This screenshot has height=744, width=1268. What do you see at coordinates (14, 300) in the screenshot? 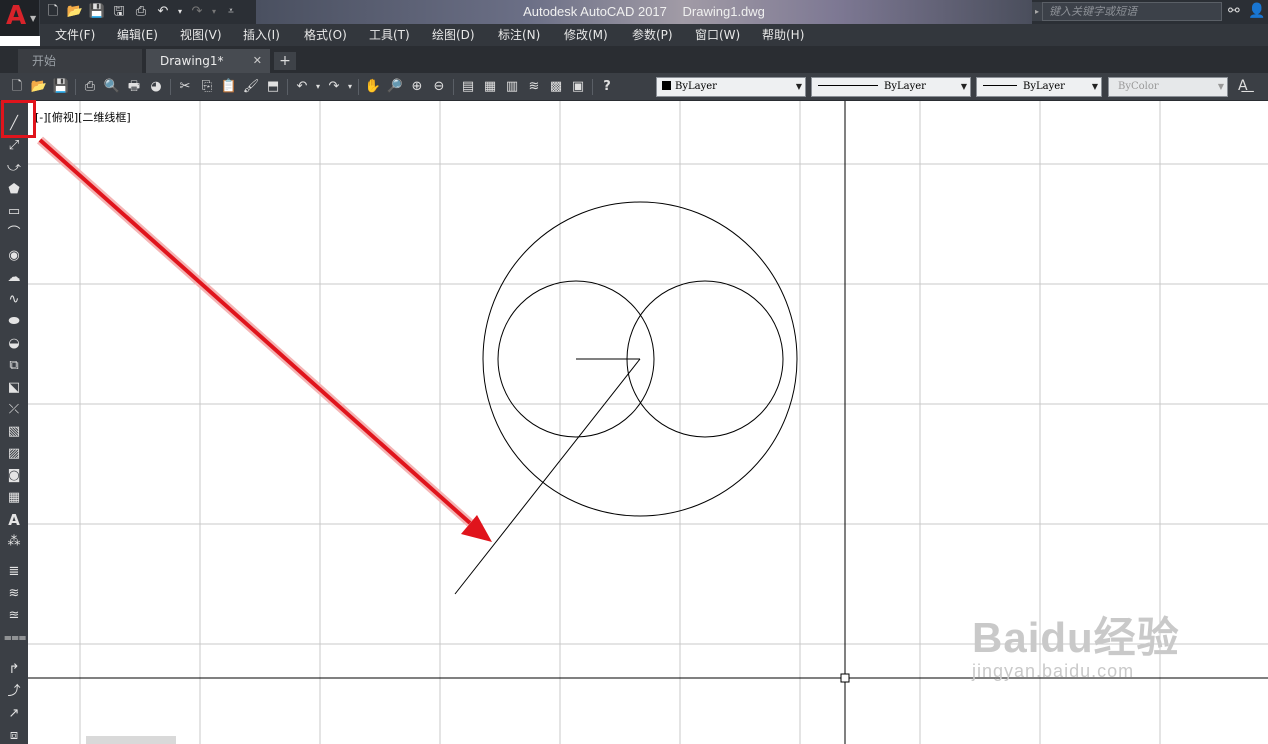
I see `spline-icon: ∿` at bounding box center [14, 300].